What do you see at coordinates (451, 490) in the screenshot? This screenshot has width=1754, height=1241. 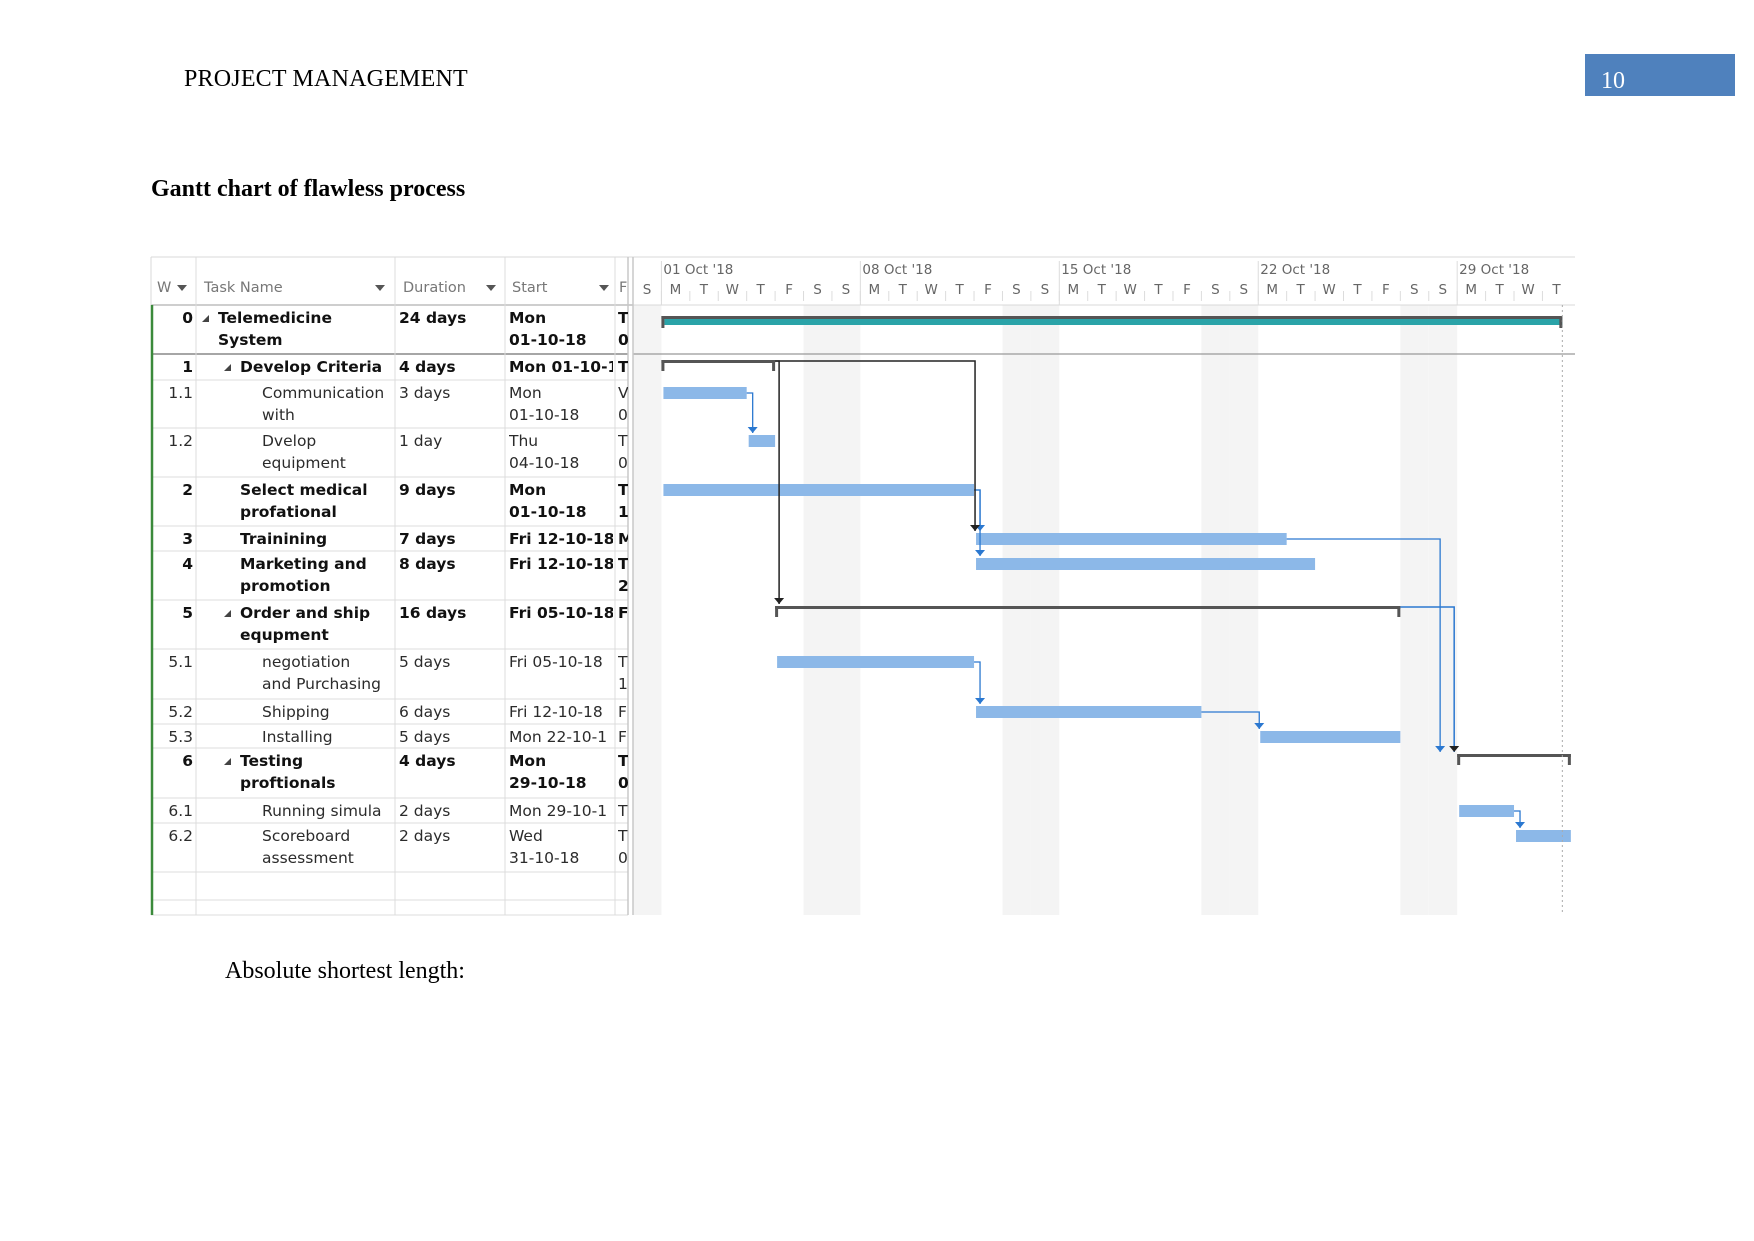 I see `row-duration: 9 days` at bounding box center [451, 490].